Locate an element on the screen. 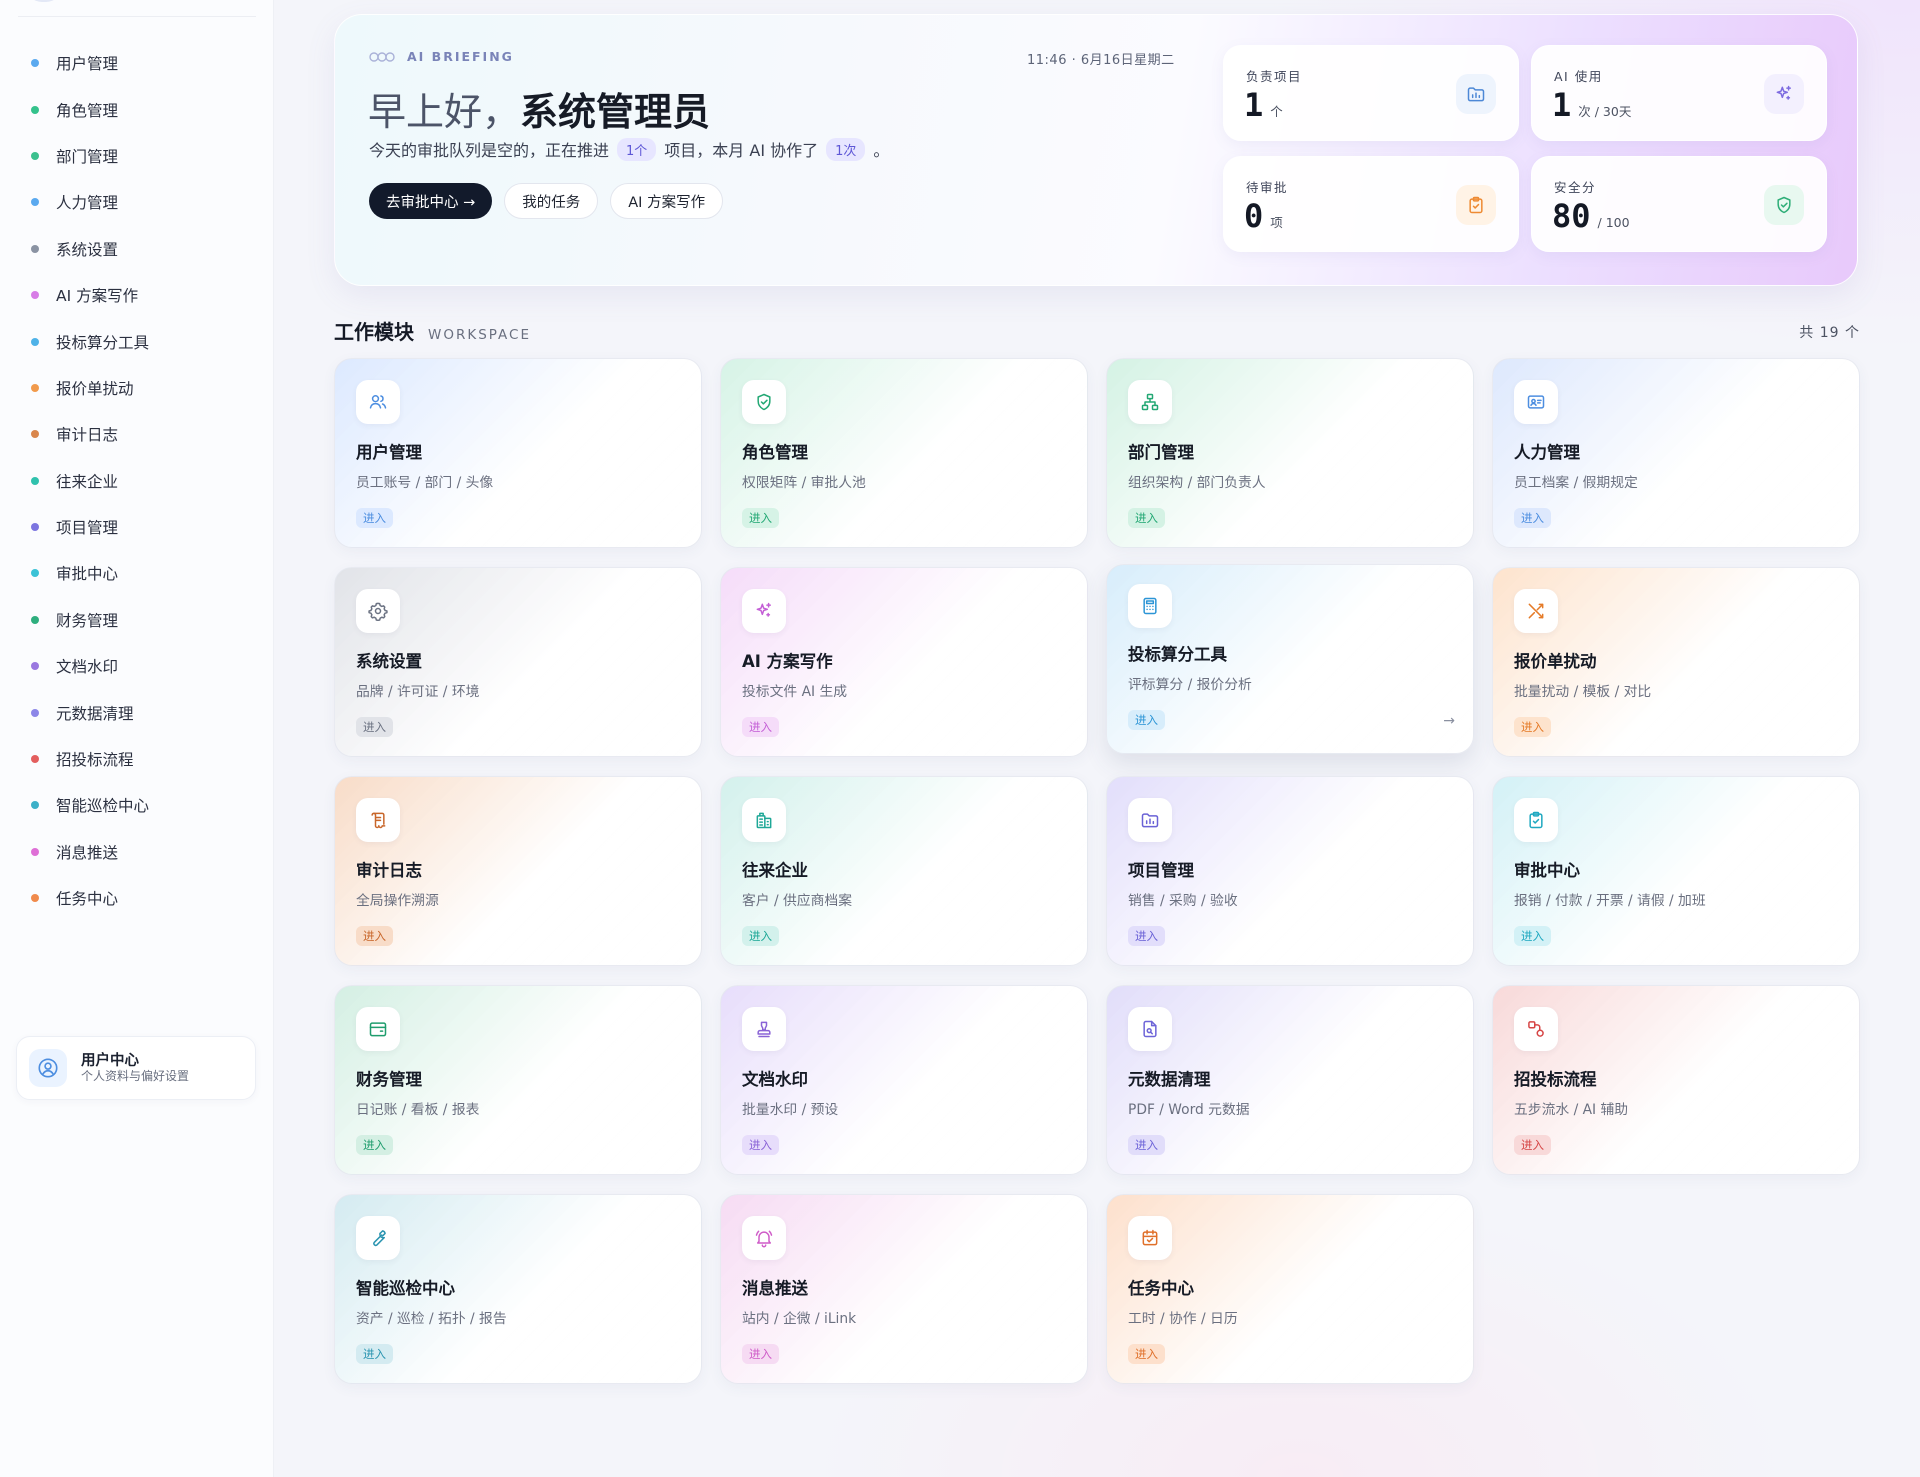 Image resolution: width=1920 pixels, height=1477 pixels. module-card: AI 方案写作 投标文件 AI 生成 进入 is located at coordinates (904, 662).